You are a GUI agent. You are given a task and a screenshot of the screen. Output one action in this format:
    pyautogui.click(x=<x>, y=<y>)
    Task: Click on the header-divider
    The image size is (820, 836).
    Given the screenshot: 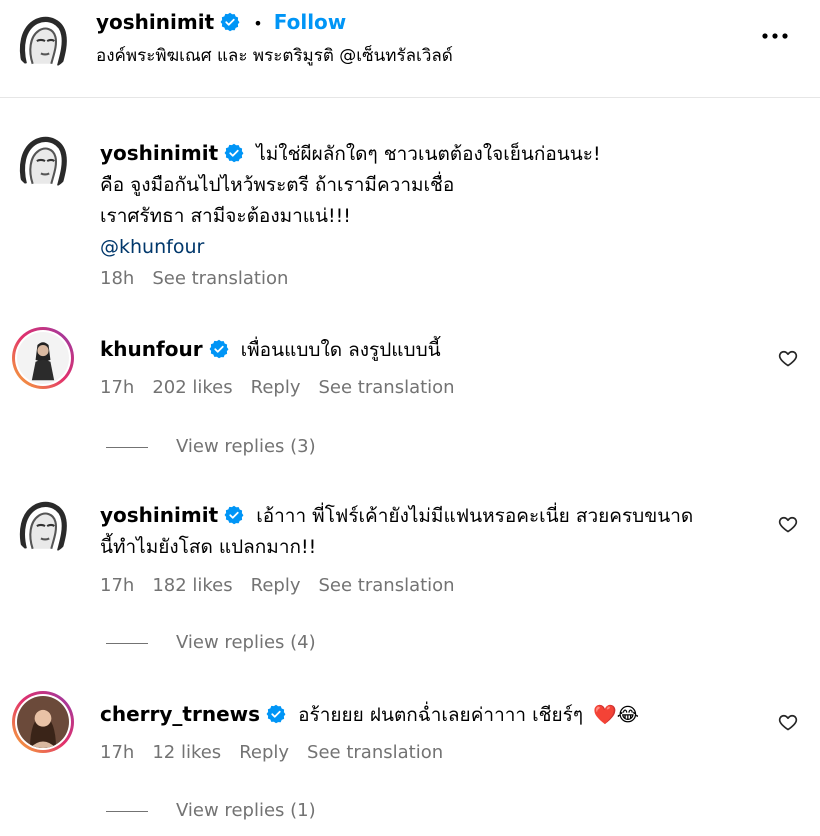 What is the action you would take?
    pyautogui.click(x=410, y=97)
    